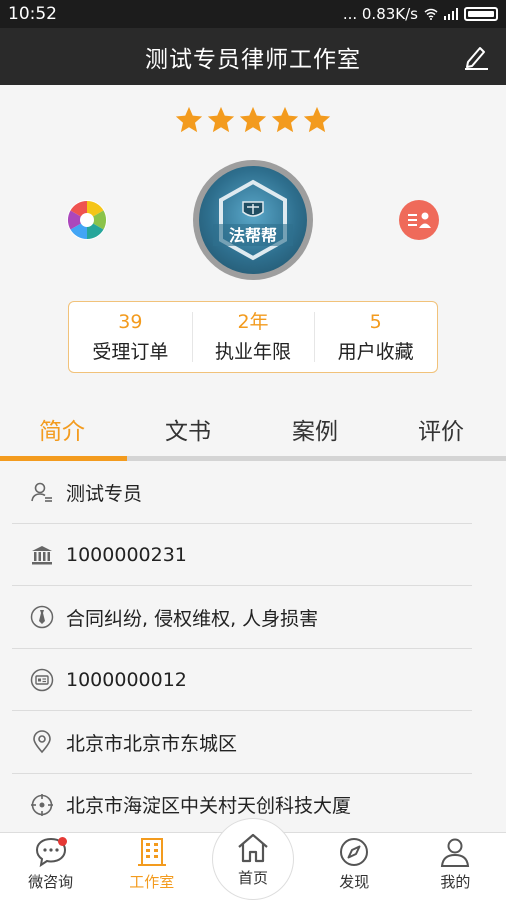 The width and height of the screenshot is (506, 900). I want to click on law-logo-icon: 法帮帮, so click(253, 220).